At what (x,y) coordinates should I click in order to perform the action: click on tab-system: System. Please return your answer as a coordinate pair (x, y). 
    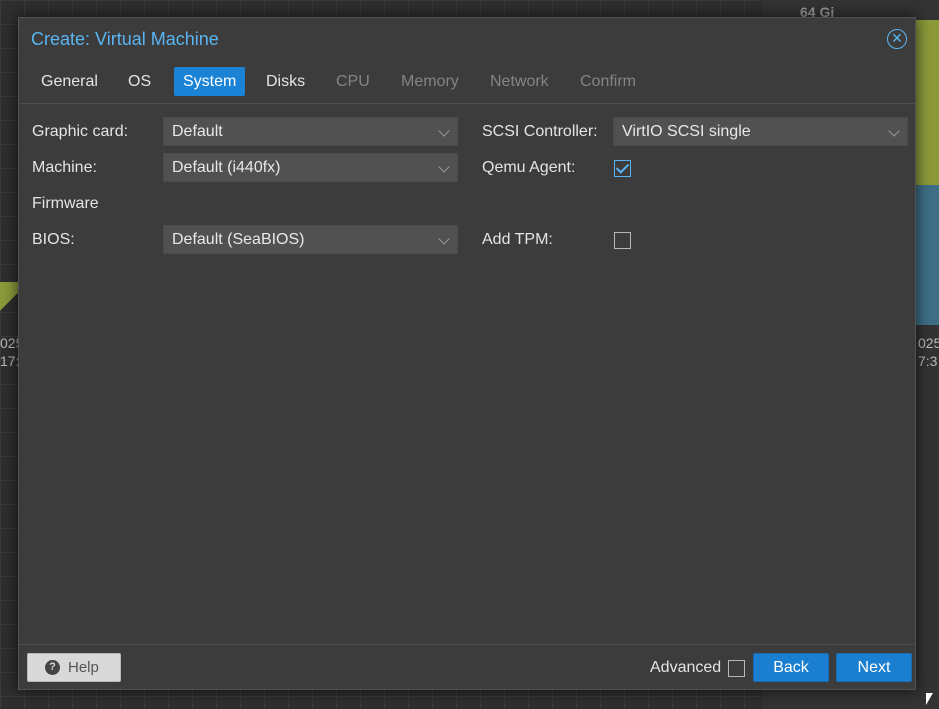
    Looking at the image, I should click on (210, 81).